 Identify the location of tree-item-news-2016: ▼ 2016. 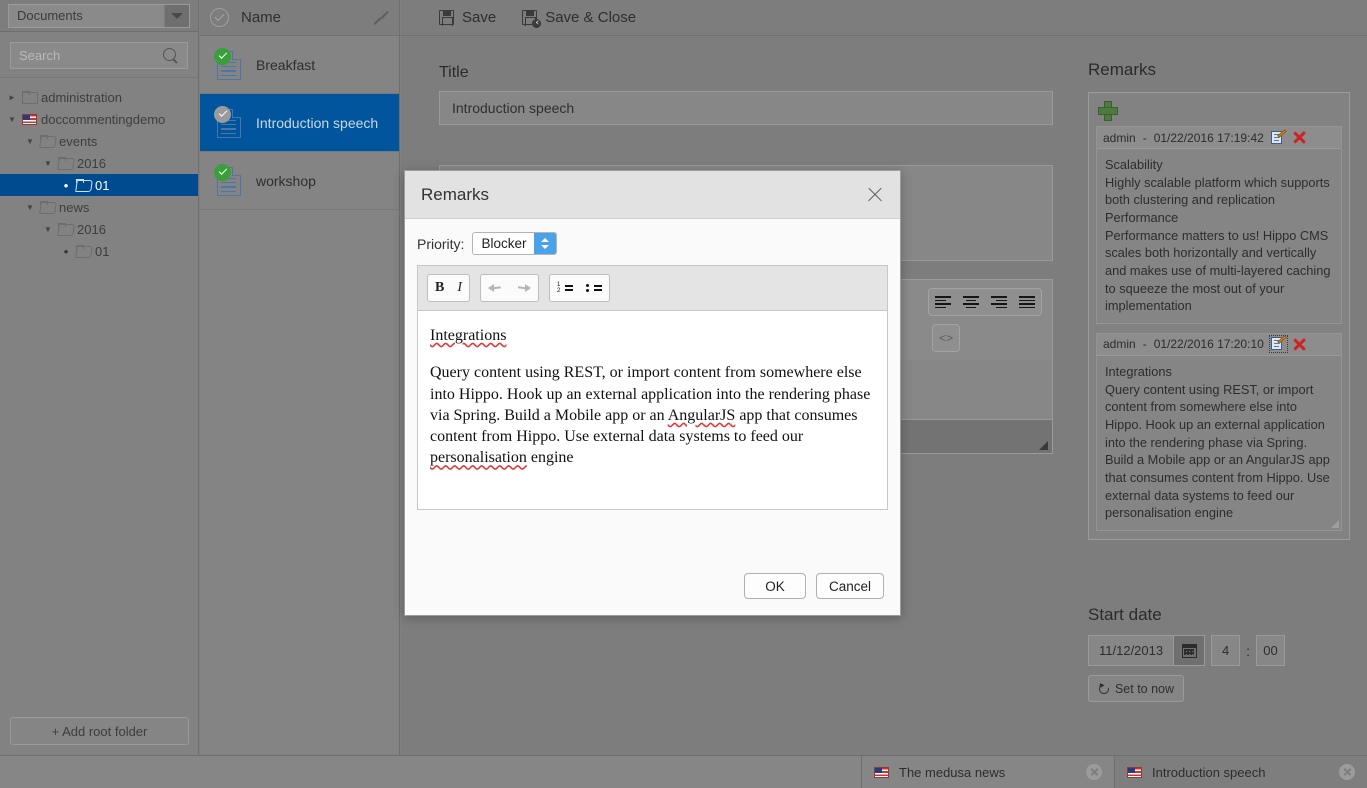
(99, 229).